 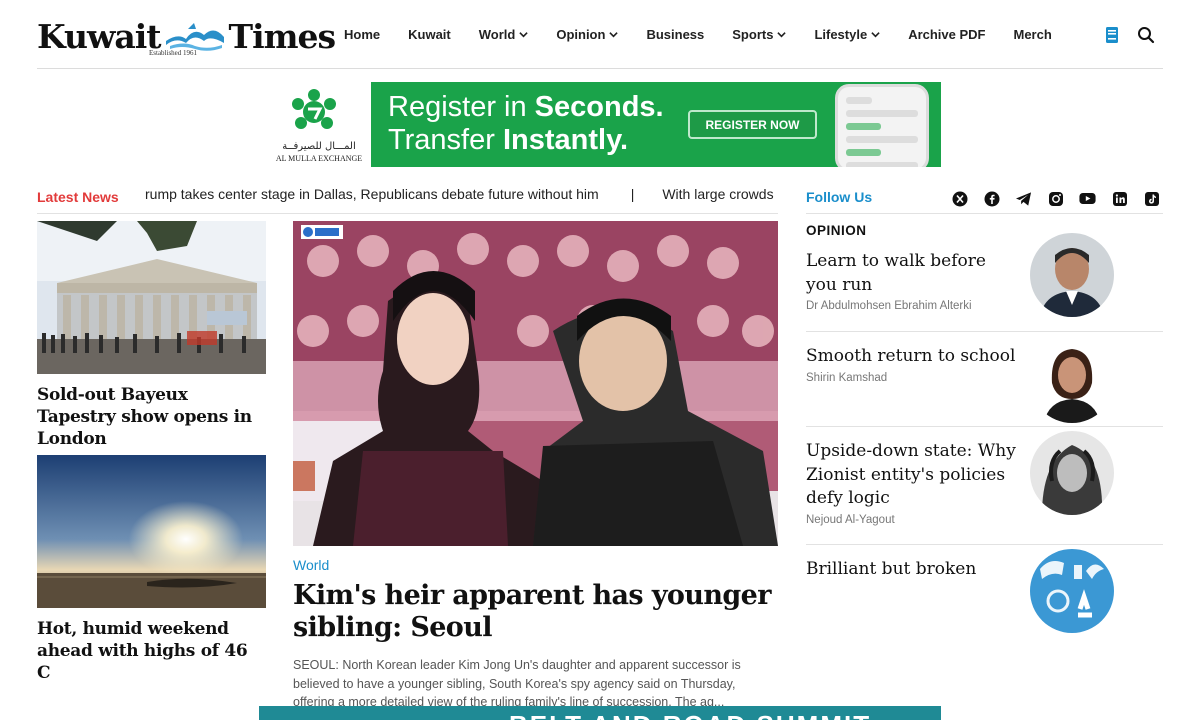 I want to click on nav-sports: Sports, so click(x=759, y=34).